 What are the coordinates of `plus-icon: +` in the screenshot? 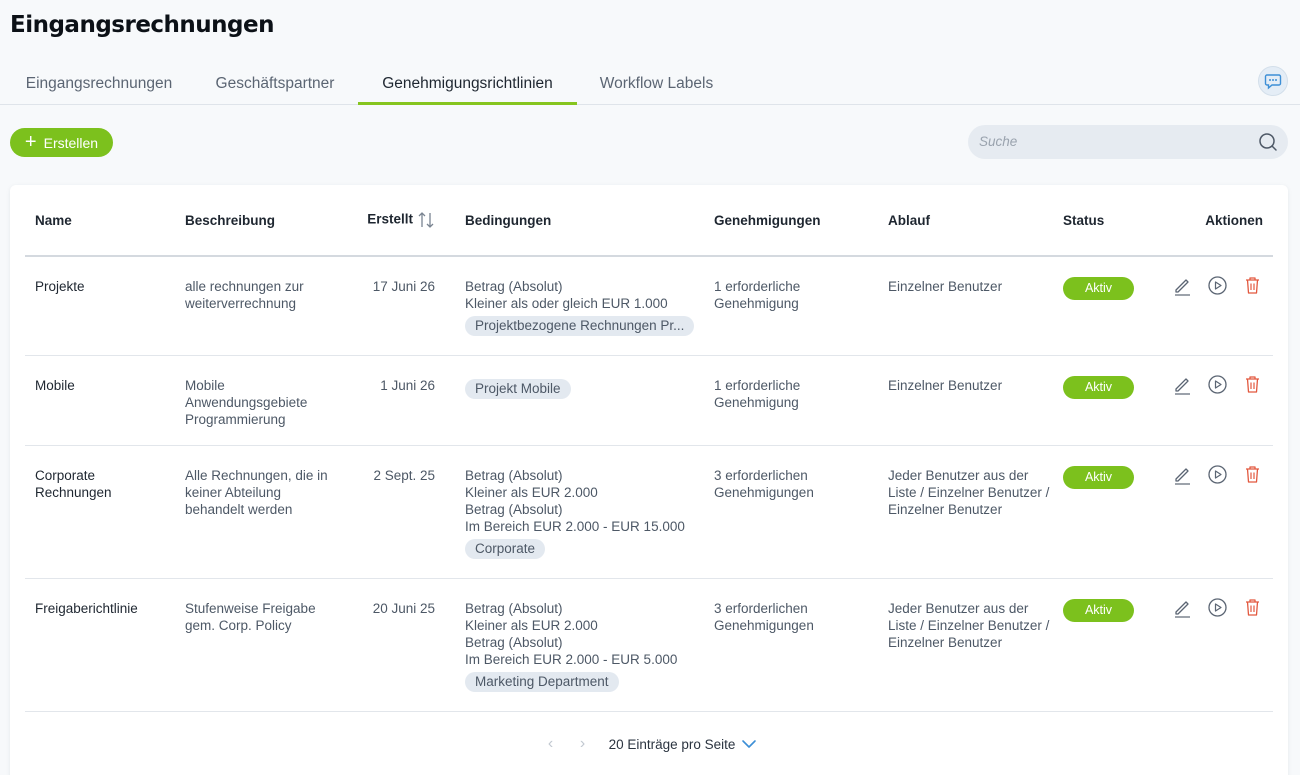 It's located at (30, 141).